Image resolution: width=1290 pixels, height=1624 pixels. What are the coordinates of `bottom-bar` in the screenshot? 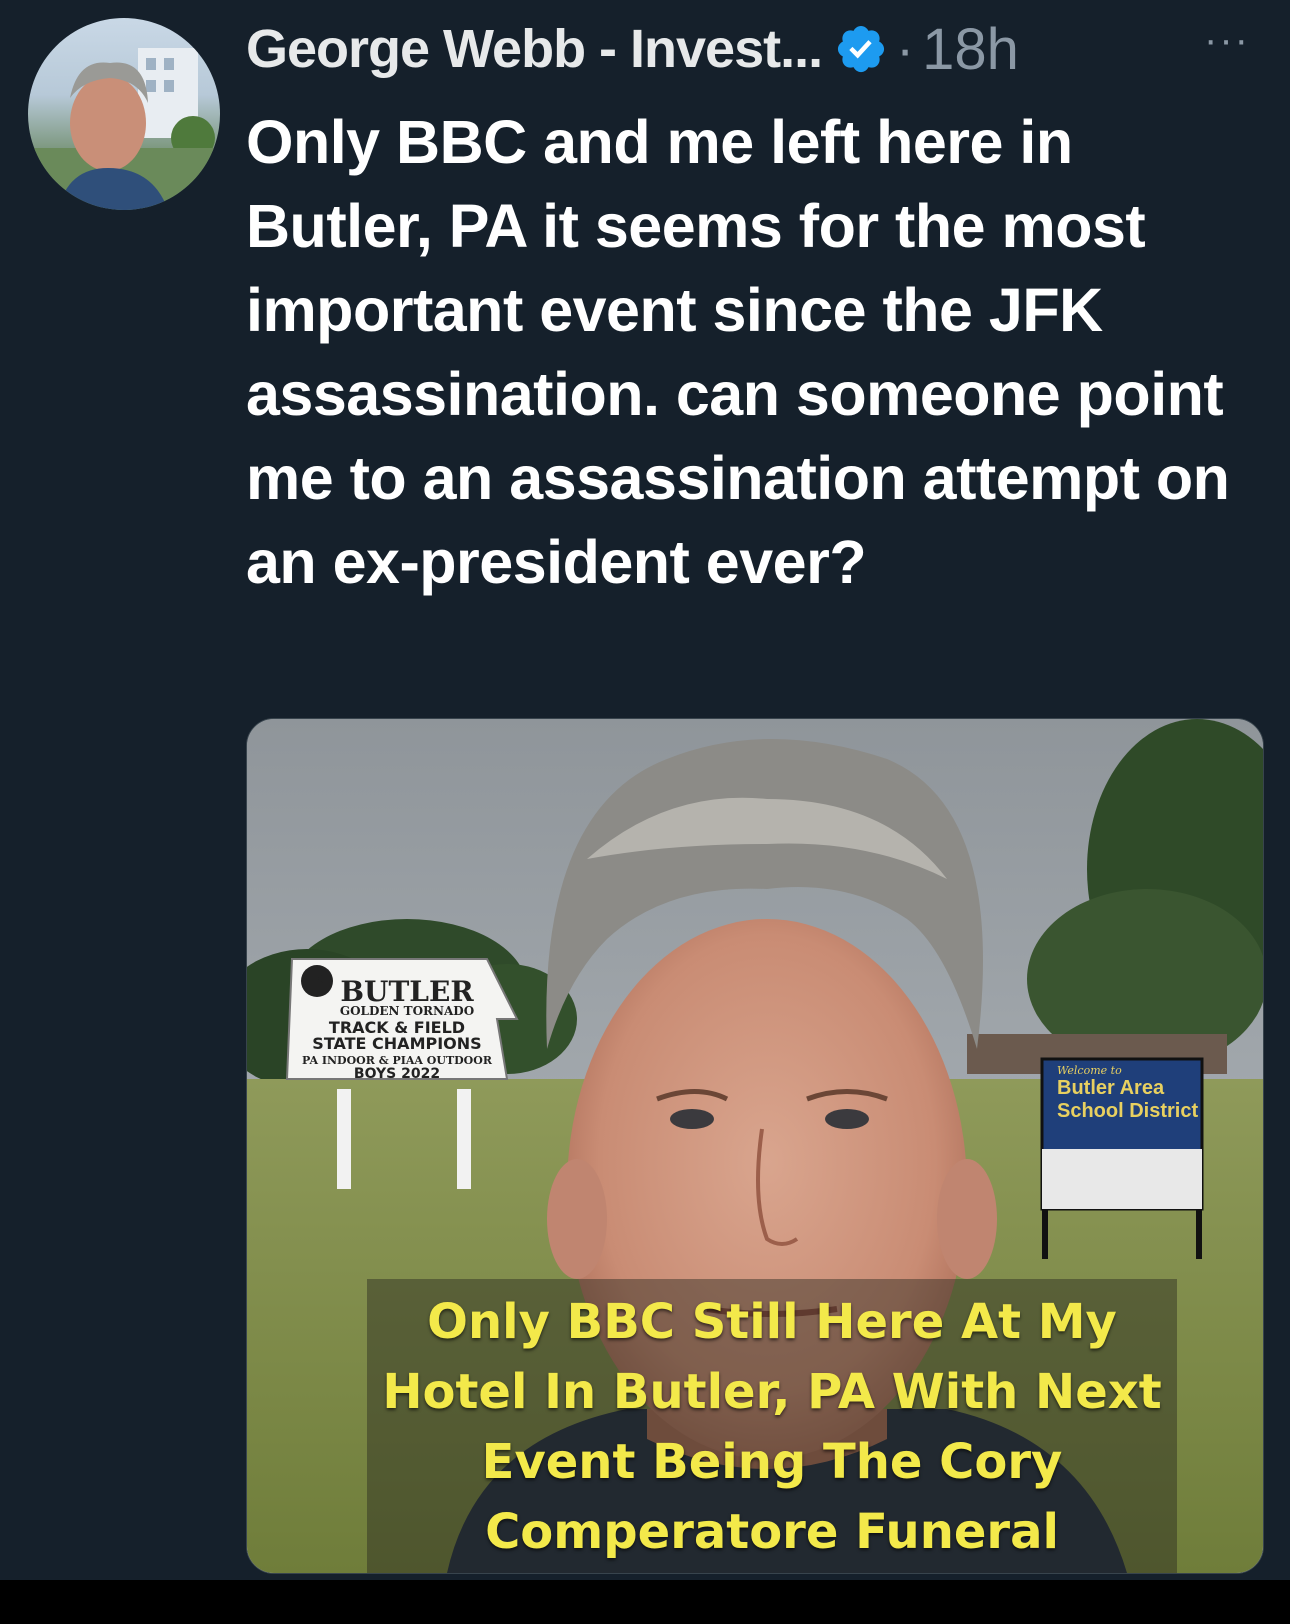 It's located at (645, 1602).